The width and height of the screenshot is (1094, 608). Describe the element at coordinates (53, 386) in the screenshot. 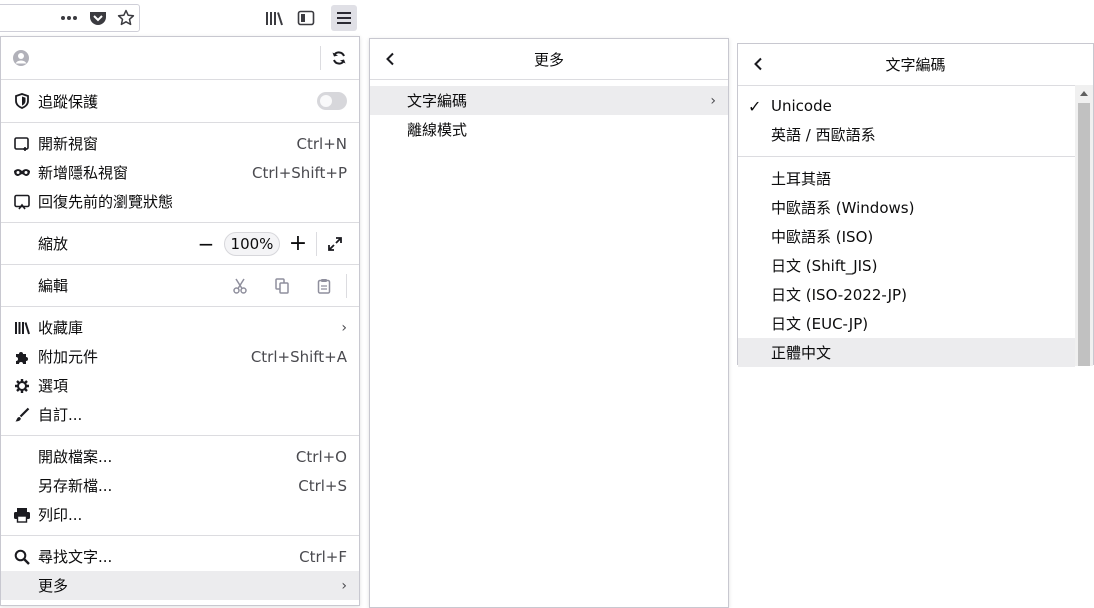

I see `menu-item-label: 選項` at that location.